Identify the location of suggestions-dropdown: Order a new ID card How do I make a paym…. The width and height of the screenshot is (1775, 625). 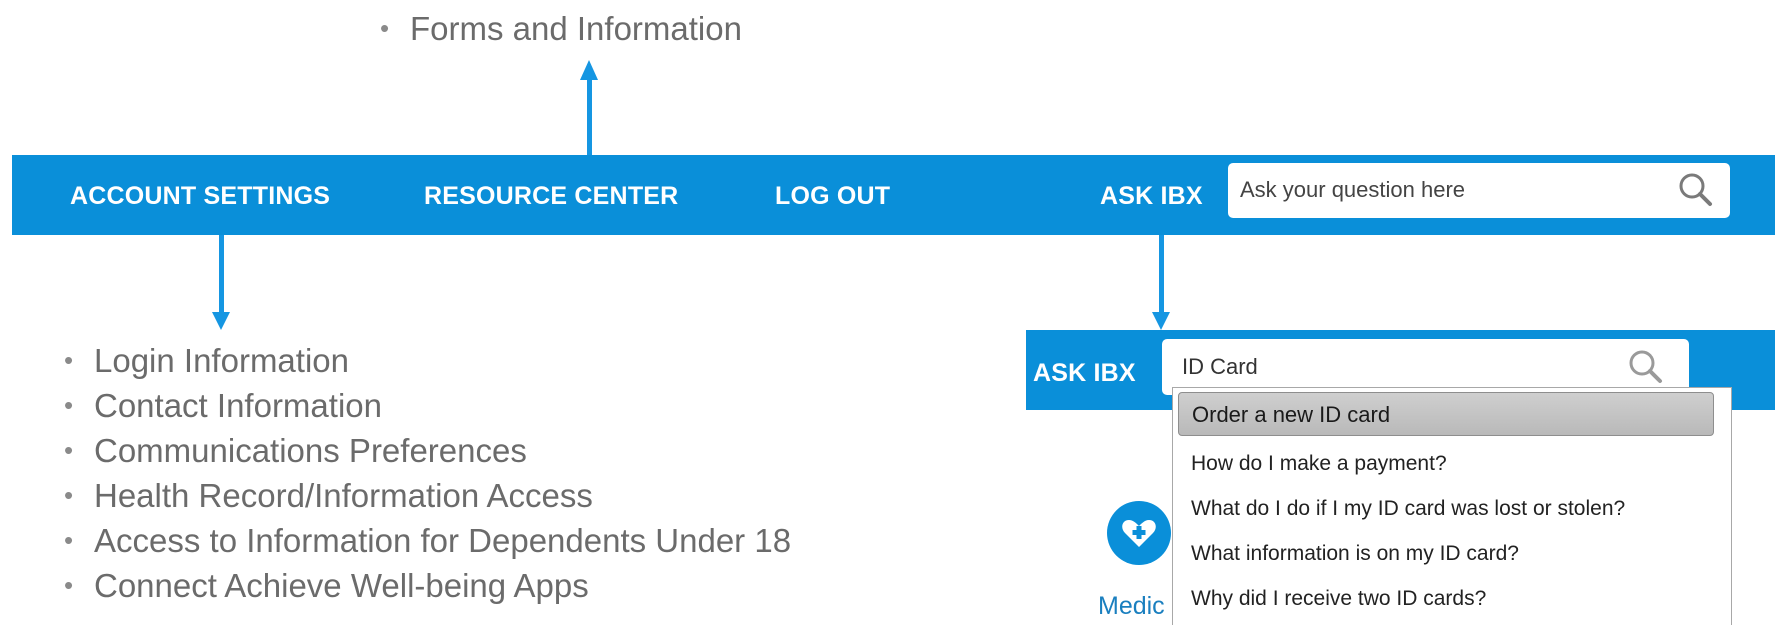
(1452, 506).